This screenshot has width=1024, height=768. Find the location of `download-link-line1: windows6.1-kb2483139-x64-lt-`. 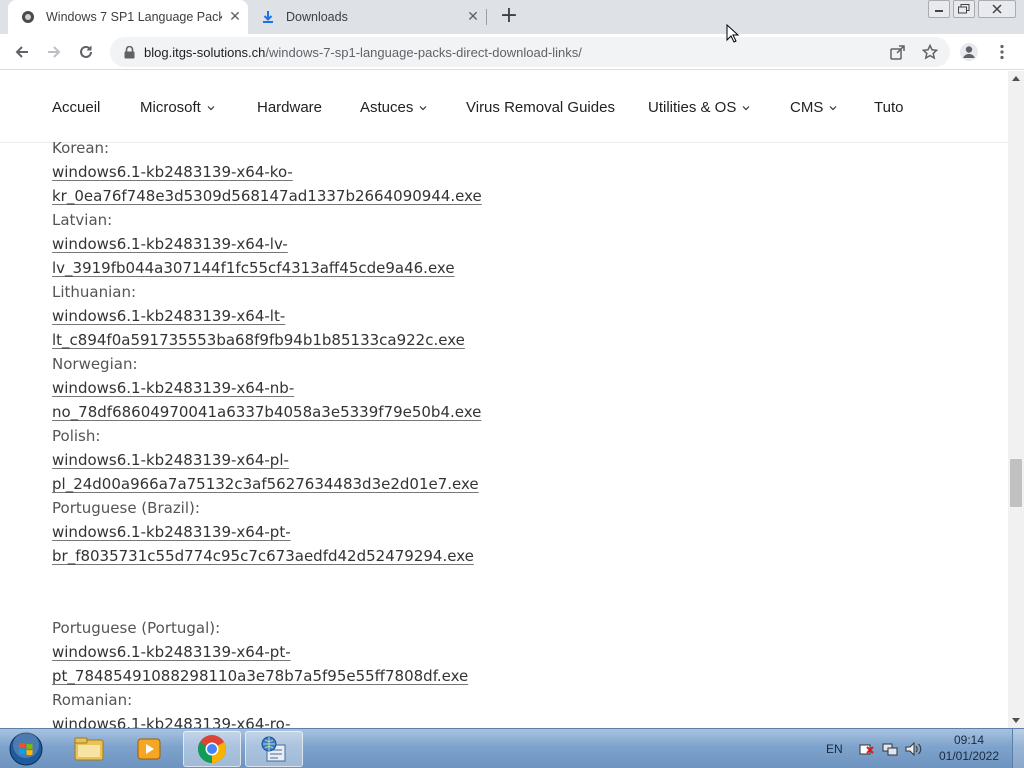

download-link-line1: windows6.1-kb2483139-x64-lt- is located at coordinates (169, 316).